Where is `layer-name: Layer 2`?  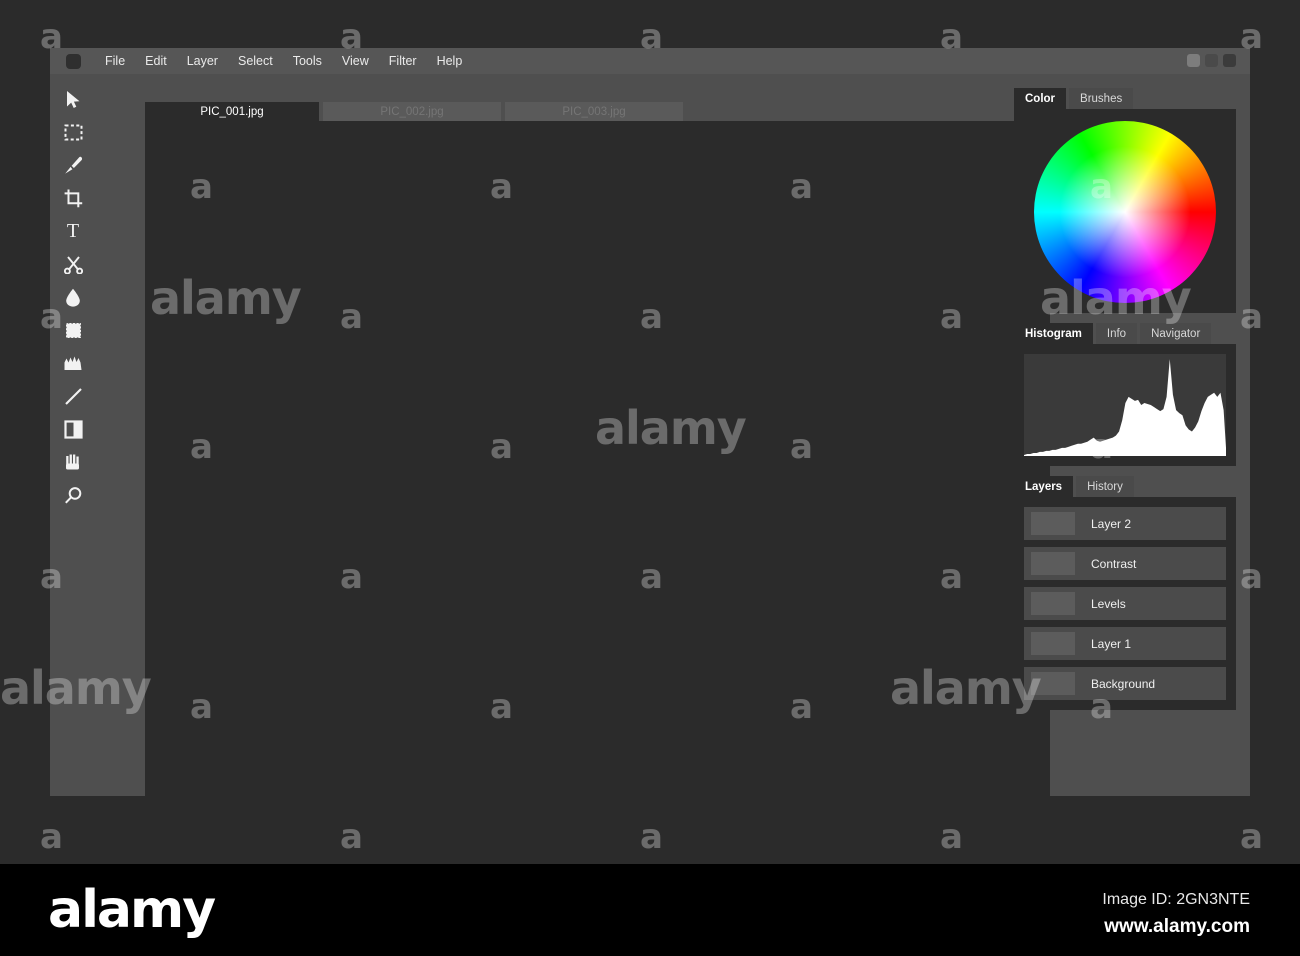
layer-name: Layer 2 is located at coordinates (1111, 523).